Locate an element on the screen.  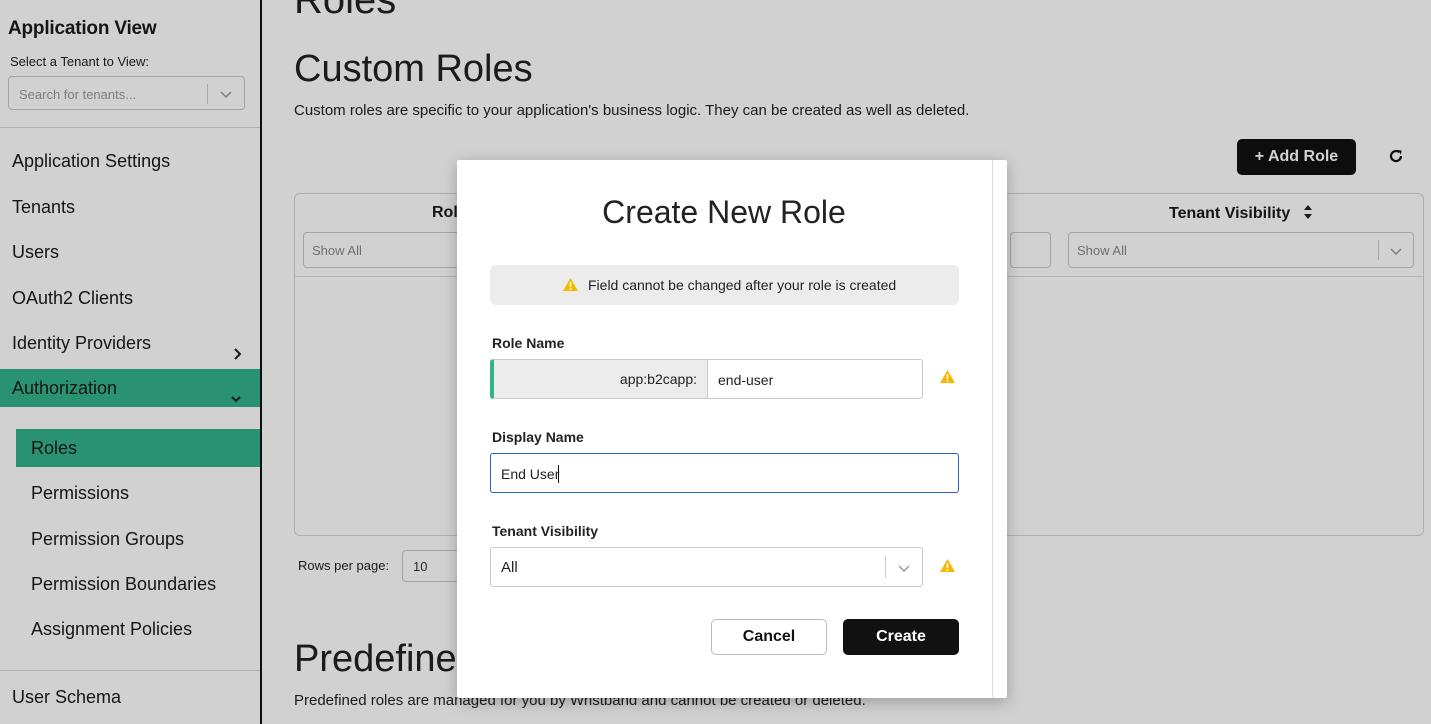
role-name-field: app:b2capp: end-user is located at coordinates (706, 379).